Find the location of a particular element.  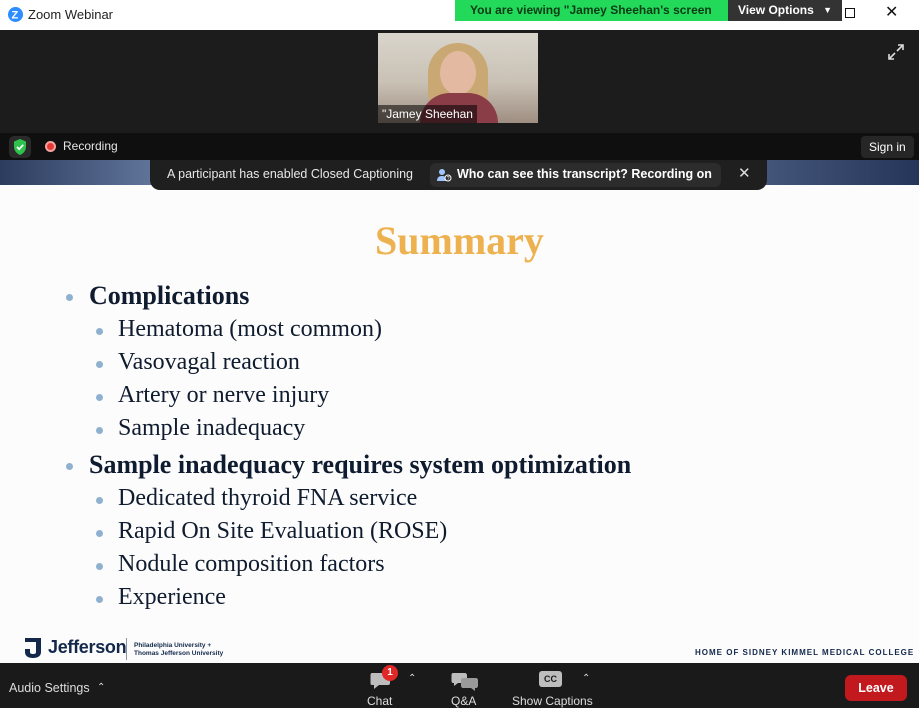

show-captions-label: Show Captions is located at coordinates (552, 701).